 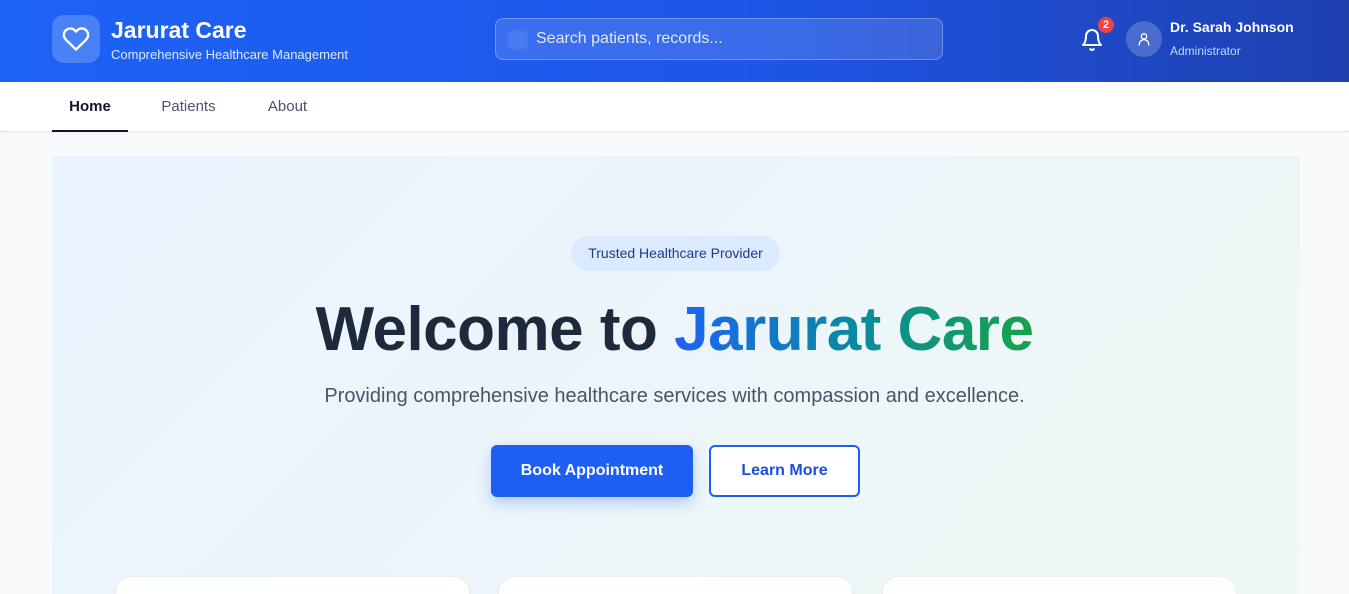 I want to click on headline-highlight: Jarurat Care, so click(x=854, y=329).